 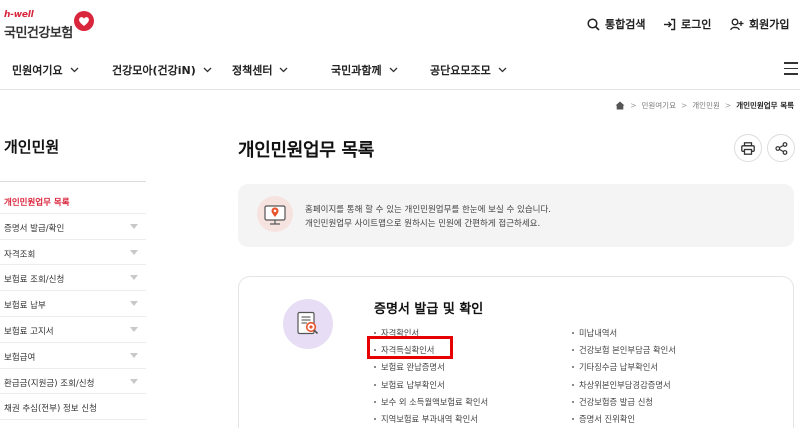 What do you see at coordinates (34, 228) in the screenshot?
I see `sidebar-item-label: 증명서 발급/확인` at bounding box center [34, 228].